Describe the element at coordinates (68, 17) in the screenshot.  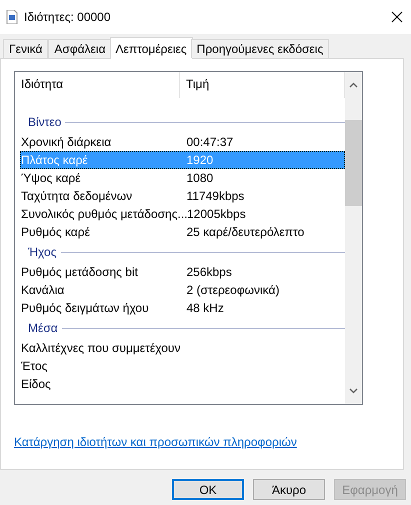
I see `window-title: Ιδιότητες: 00000` at that location.